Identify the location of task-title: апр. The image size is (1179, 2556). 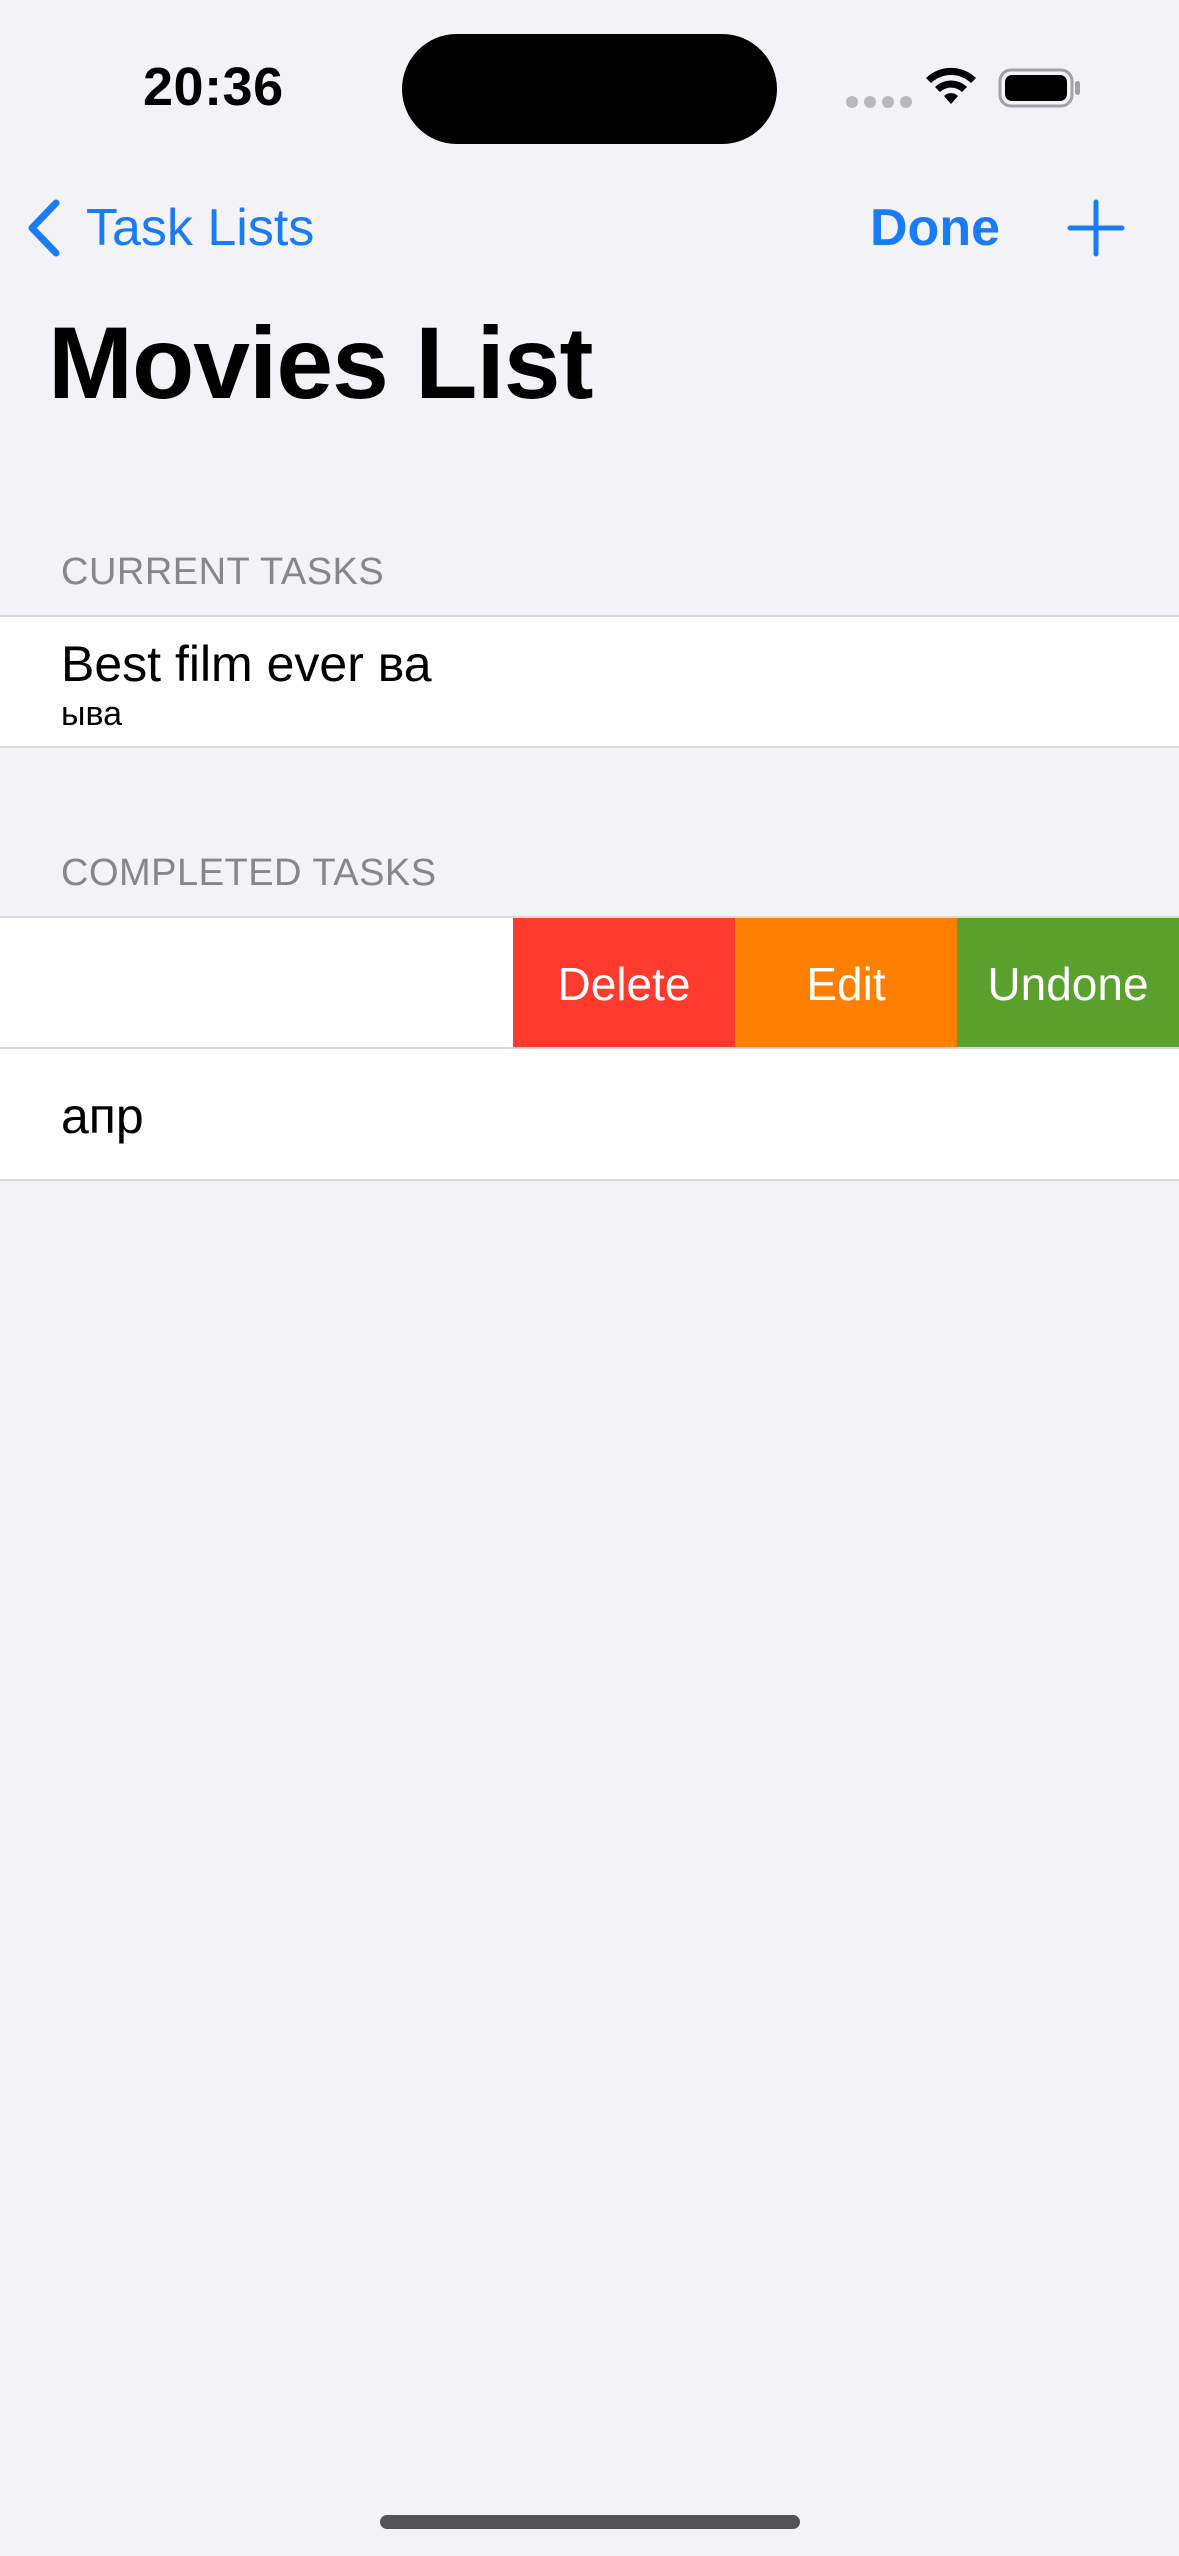
(102, 1116).